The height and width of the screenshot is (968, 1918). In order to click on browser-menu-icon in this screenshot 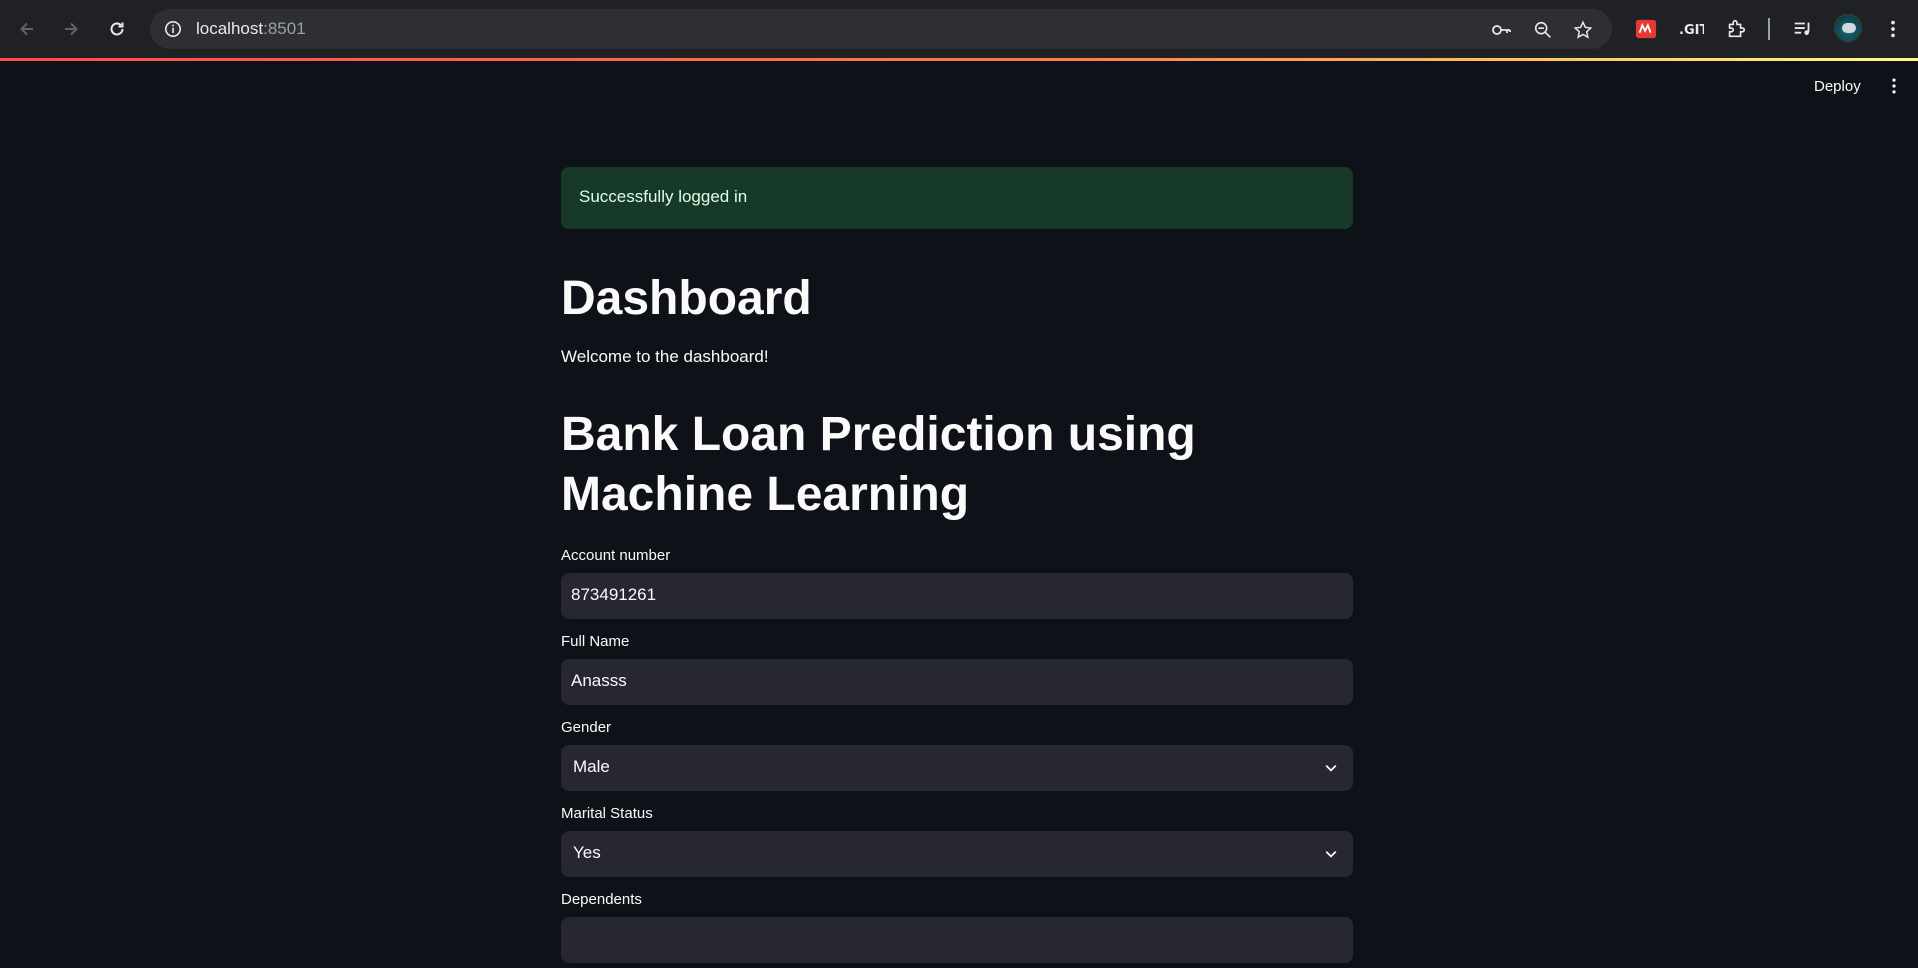, I will do `click(1893, 29)`.